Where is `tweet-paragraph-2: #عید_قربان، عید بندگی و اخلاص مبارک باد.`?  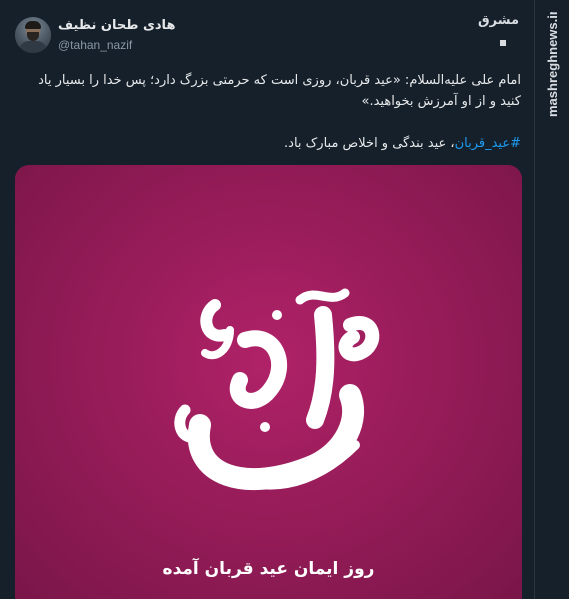 tweet-paragraph-2: #عید_قربان، عید بندگی و اخلاص مبارک باد. is located at coordinates (268, 143).